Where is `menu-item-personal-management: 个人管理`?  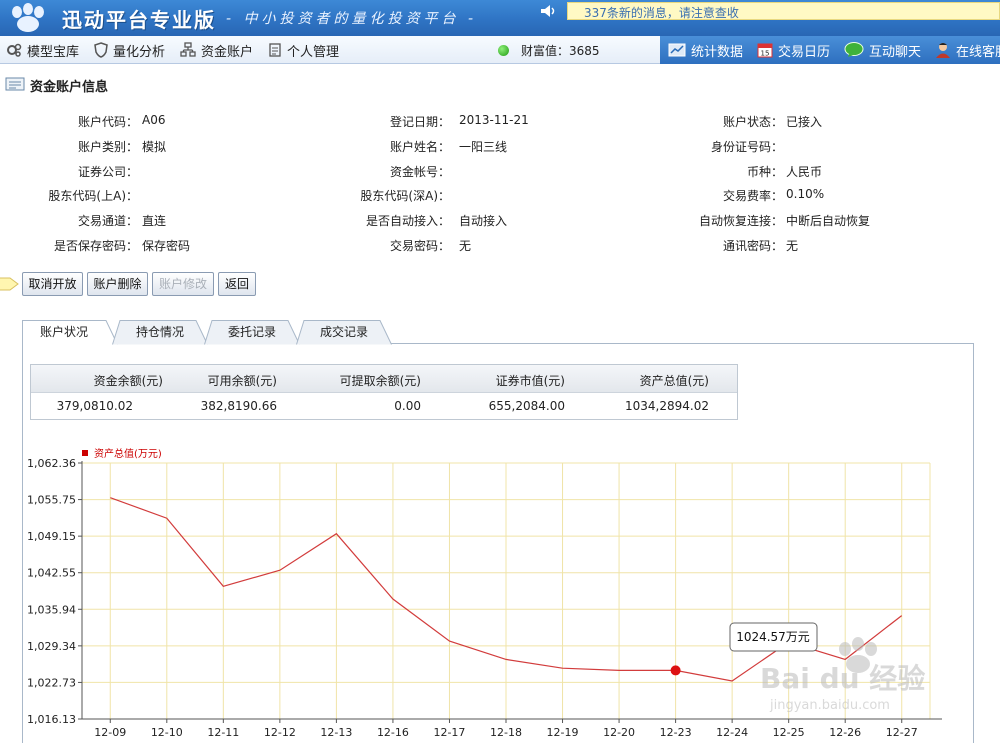
menu-item-personal-management: 个人管理 is located at coordinates (305, 50).